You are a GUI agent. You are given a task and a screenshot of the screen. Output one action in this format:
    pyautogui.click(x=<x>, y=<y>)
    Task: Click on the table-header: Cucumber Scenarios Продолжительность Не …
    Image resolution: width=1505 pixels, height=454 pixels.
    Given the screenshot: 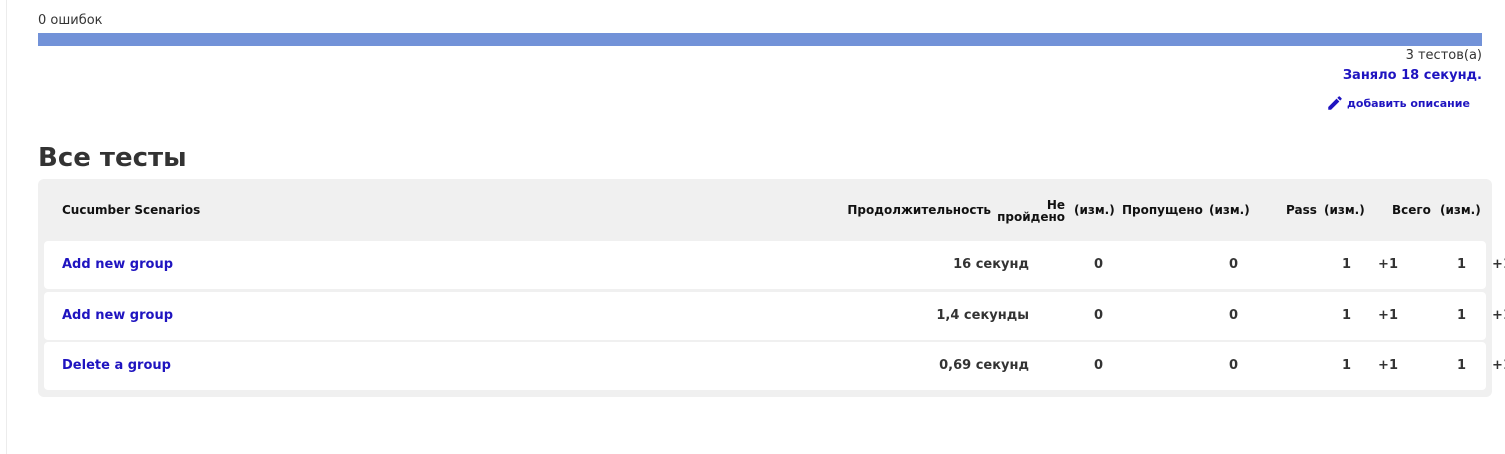 What is the action you would take?
    pyautogui.click(x=765, y=210)
    